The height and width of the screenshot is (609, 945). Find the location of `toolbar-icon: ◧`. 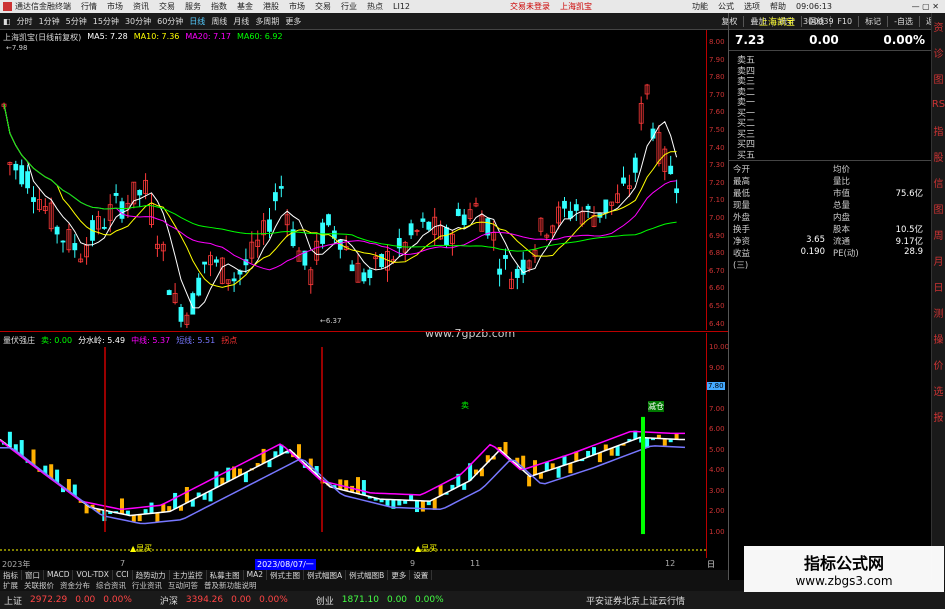

toolbar-icon: ◧ is located at coordinates (7, 21).